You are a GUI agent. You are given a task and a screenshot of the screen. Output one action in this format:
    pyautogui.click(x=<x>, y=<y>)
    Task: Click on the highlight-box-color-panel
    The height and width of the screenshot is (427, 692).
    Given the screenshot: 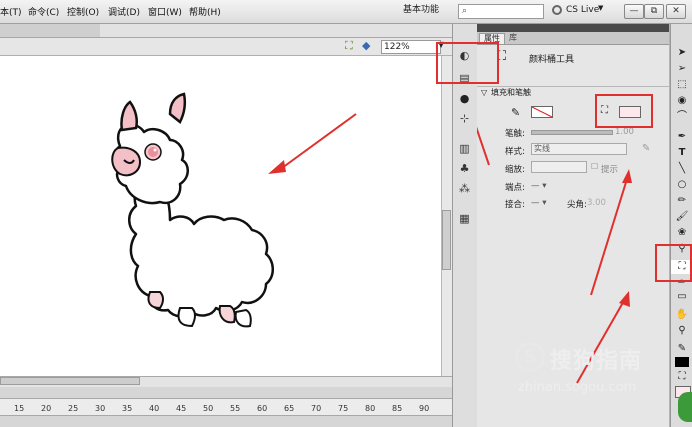 What is the action you would take?
    pyautogui.click(x=467, y=63)
    